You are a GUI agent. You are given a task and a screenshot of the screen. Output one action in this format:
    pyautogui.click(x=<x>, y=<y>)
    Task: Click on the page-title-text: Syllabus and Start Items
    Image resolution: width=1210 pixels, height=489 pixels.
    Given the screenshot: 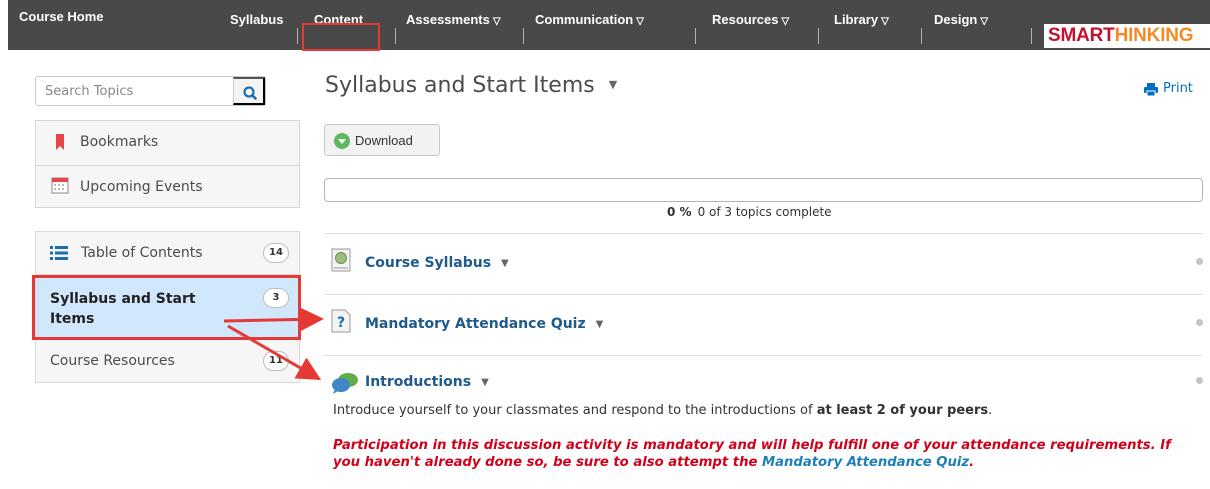 What is the action you would take?
    pyautogui.click(x=460, y=85)
    